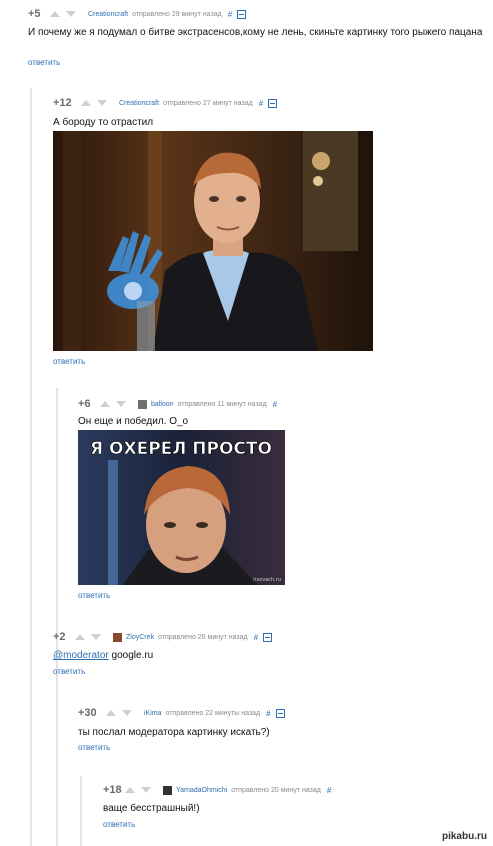 The height and width of the screenshot is (846, 493). What do you see at coordinates (62, 103) in the screenshot?
I see `comment-rating: +12` at bounding box center [62, 103].